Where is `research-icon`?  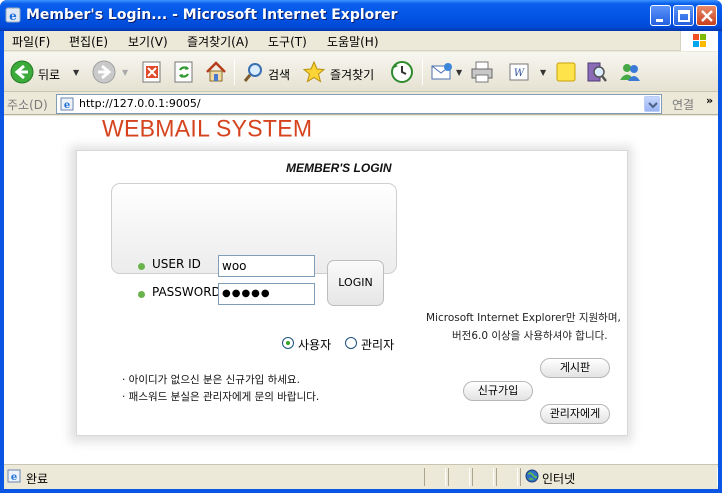 research-icon is located at coordinates (596, 72).